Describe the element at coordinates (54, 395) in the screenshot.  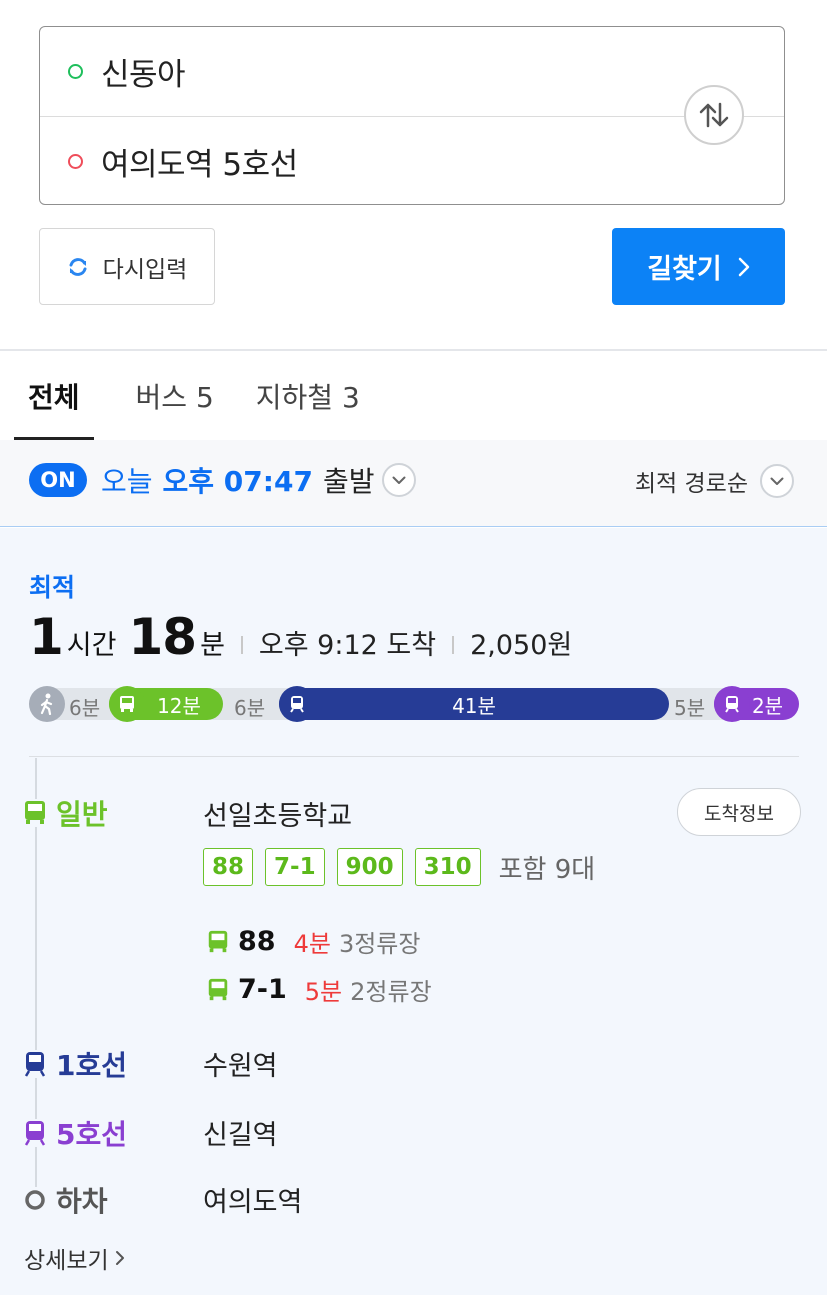
I see `tab-all: 전체` at that location.